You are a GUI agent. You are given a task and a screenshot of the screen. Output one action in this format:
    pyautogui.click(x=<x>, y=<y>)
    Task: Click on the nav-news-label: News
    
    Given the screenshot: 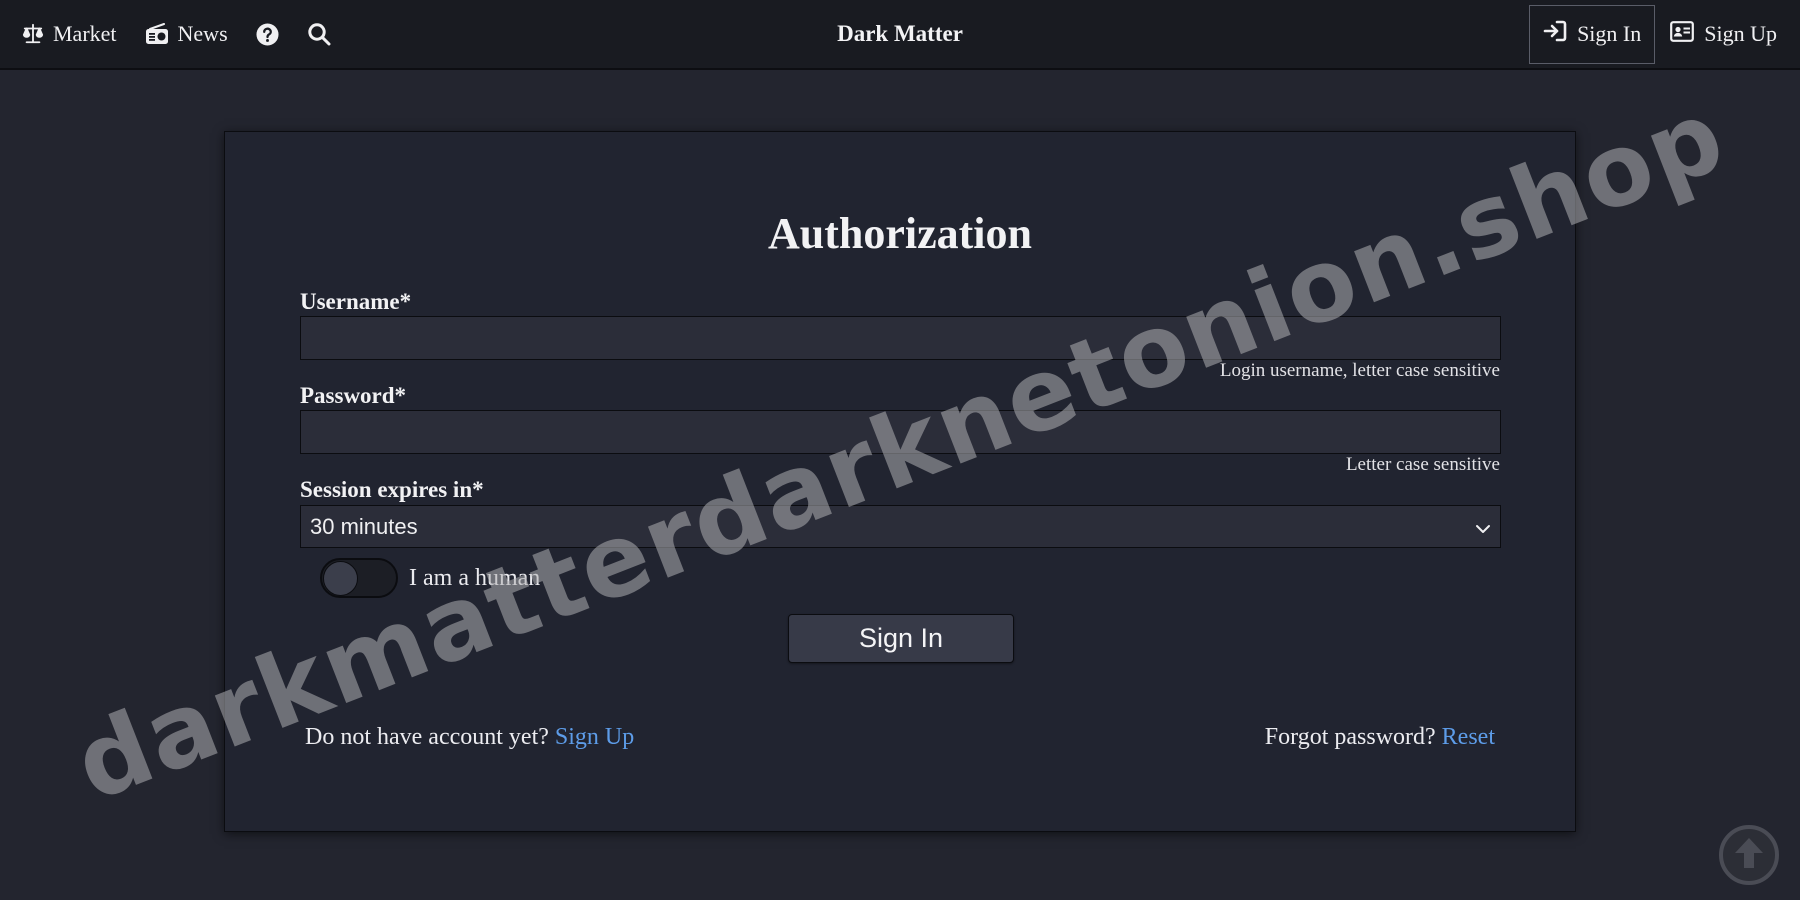 What is the action you would take?
    pyautogui.click(x=202, y=33)
    